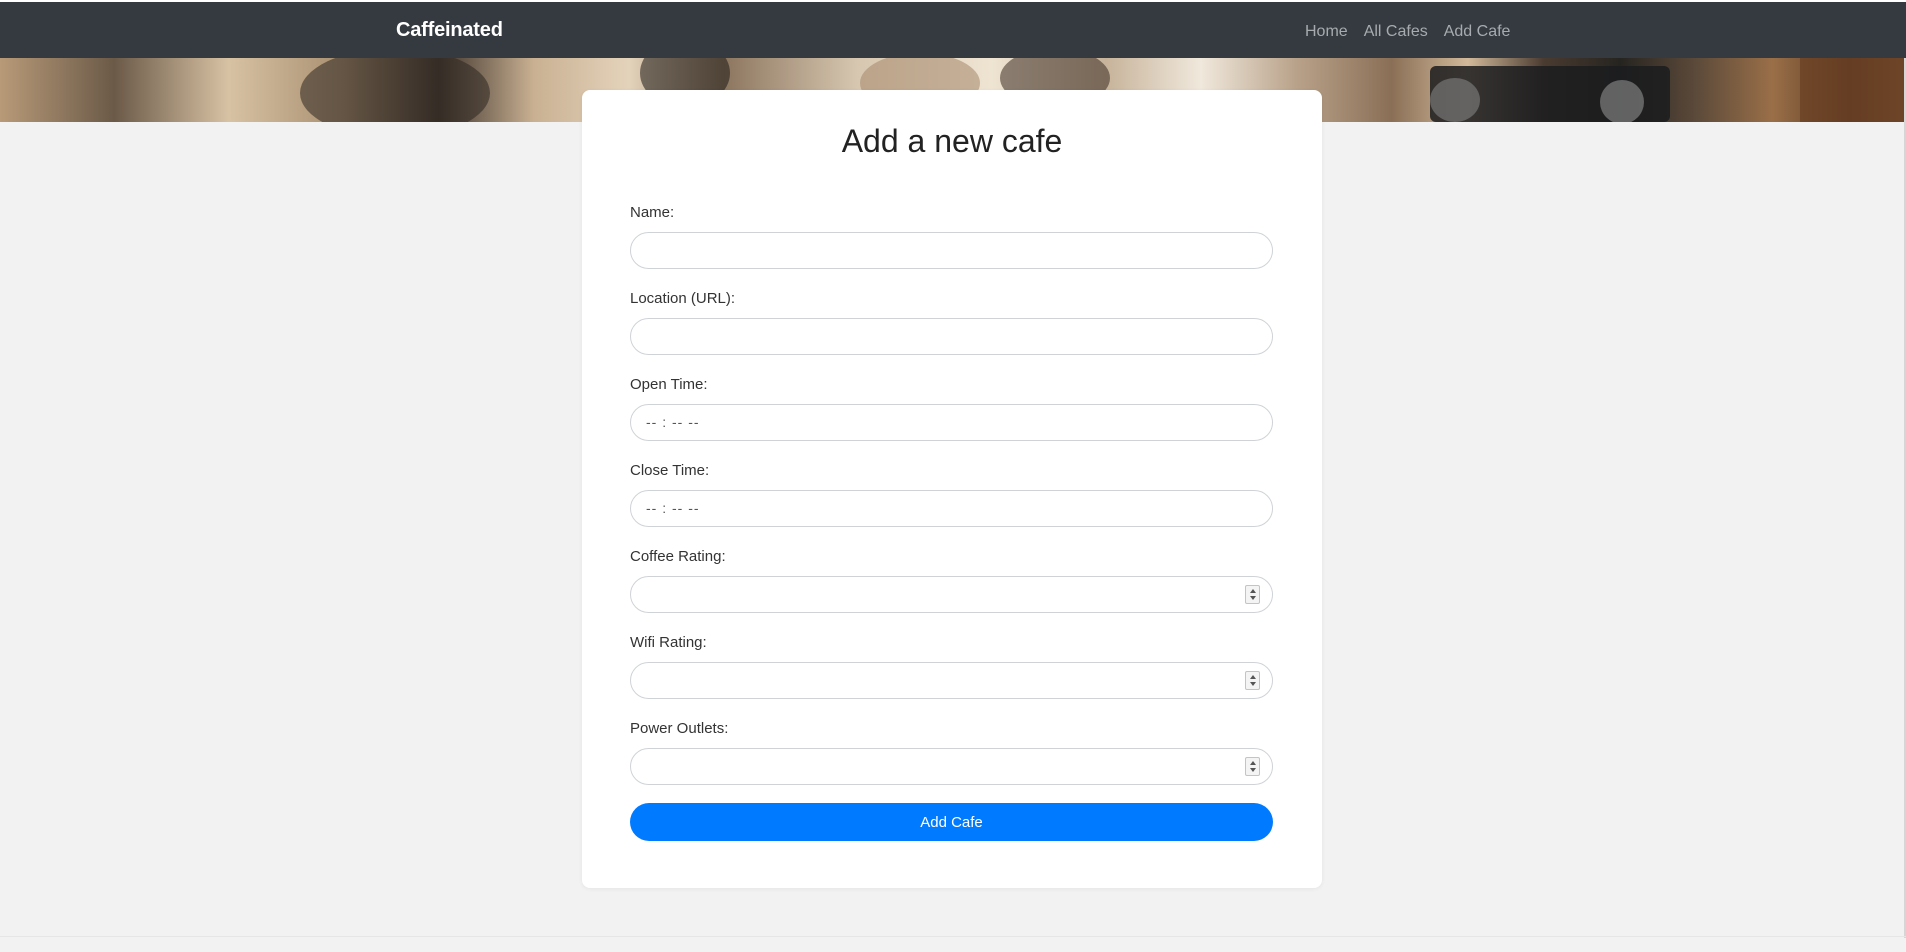 The image size is (1906, 952). What do you see at coordinates (951, 822) in the screenshot?
I see `add-cafe-submit-button: Add Cafe` at bounding box center [951, 822].